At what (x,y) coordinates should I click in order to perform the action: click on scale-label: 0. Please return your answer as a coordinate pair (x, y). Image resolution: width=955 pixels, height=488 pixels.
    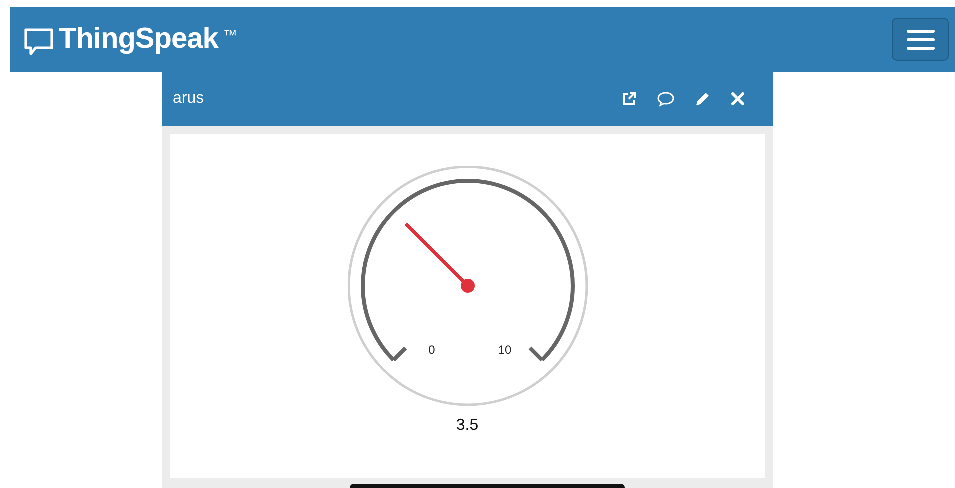
    Looking at the image, I should click on (431, 350).